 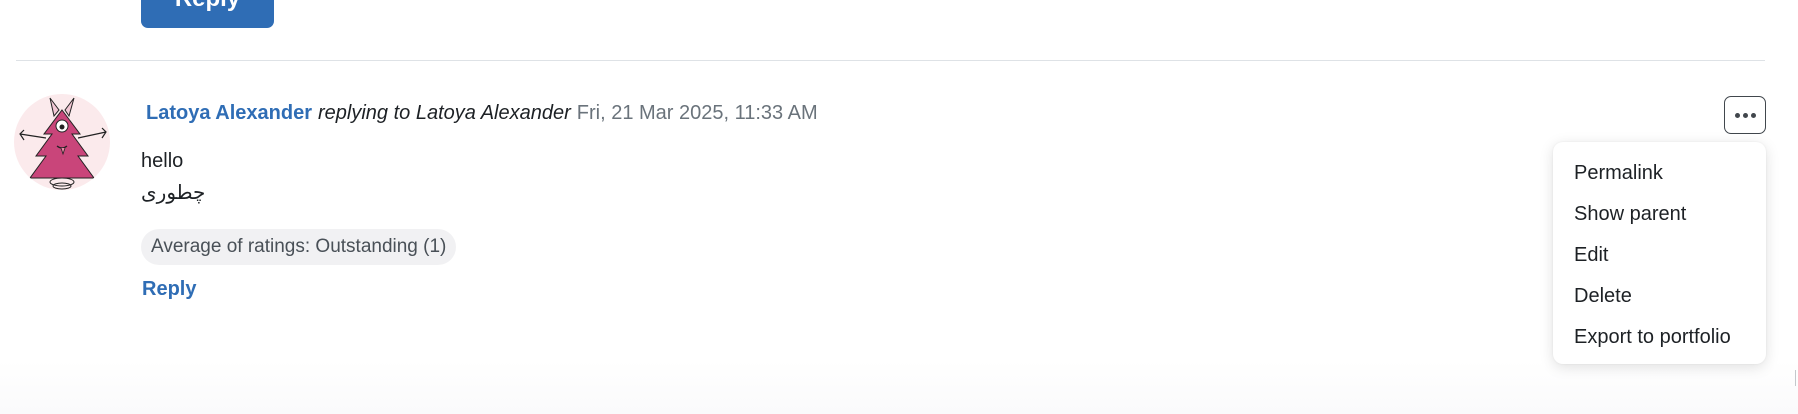 I want to click on post-divider, so click(x=890, y=60).